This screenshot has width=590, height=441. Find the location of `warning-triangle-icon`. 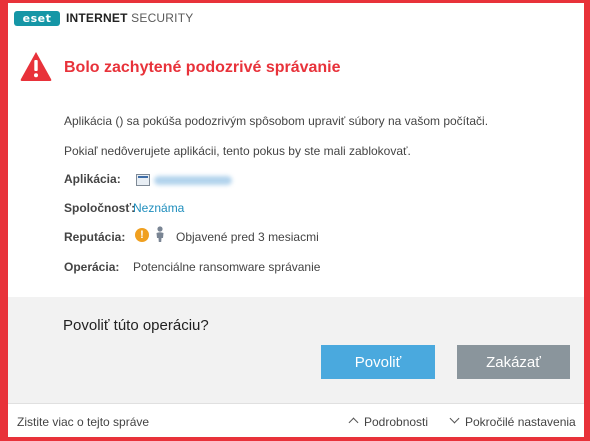

warning-triangle-icon is located at coordinates (36, 66).